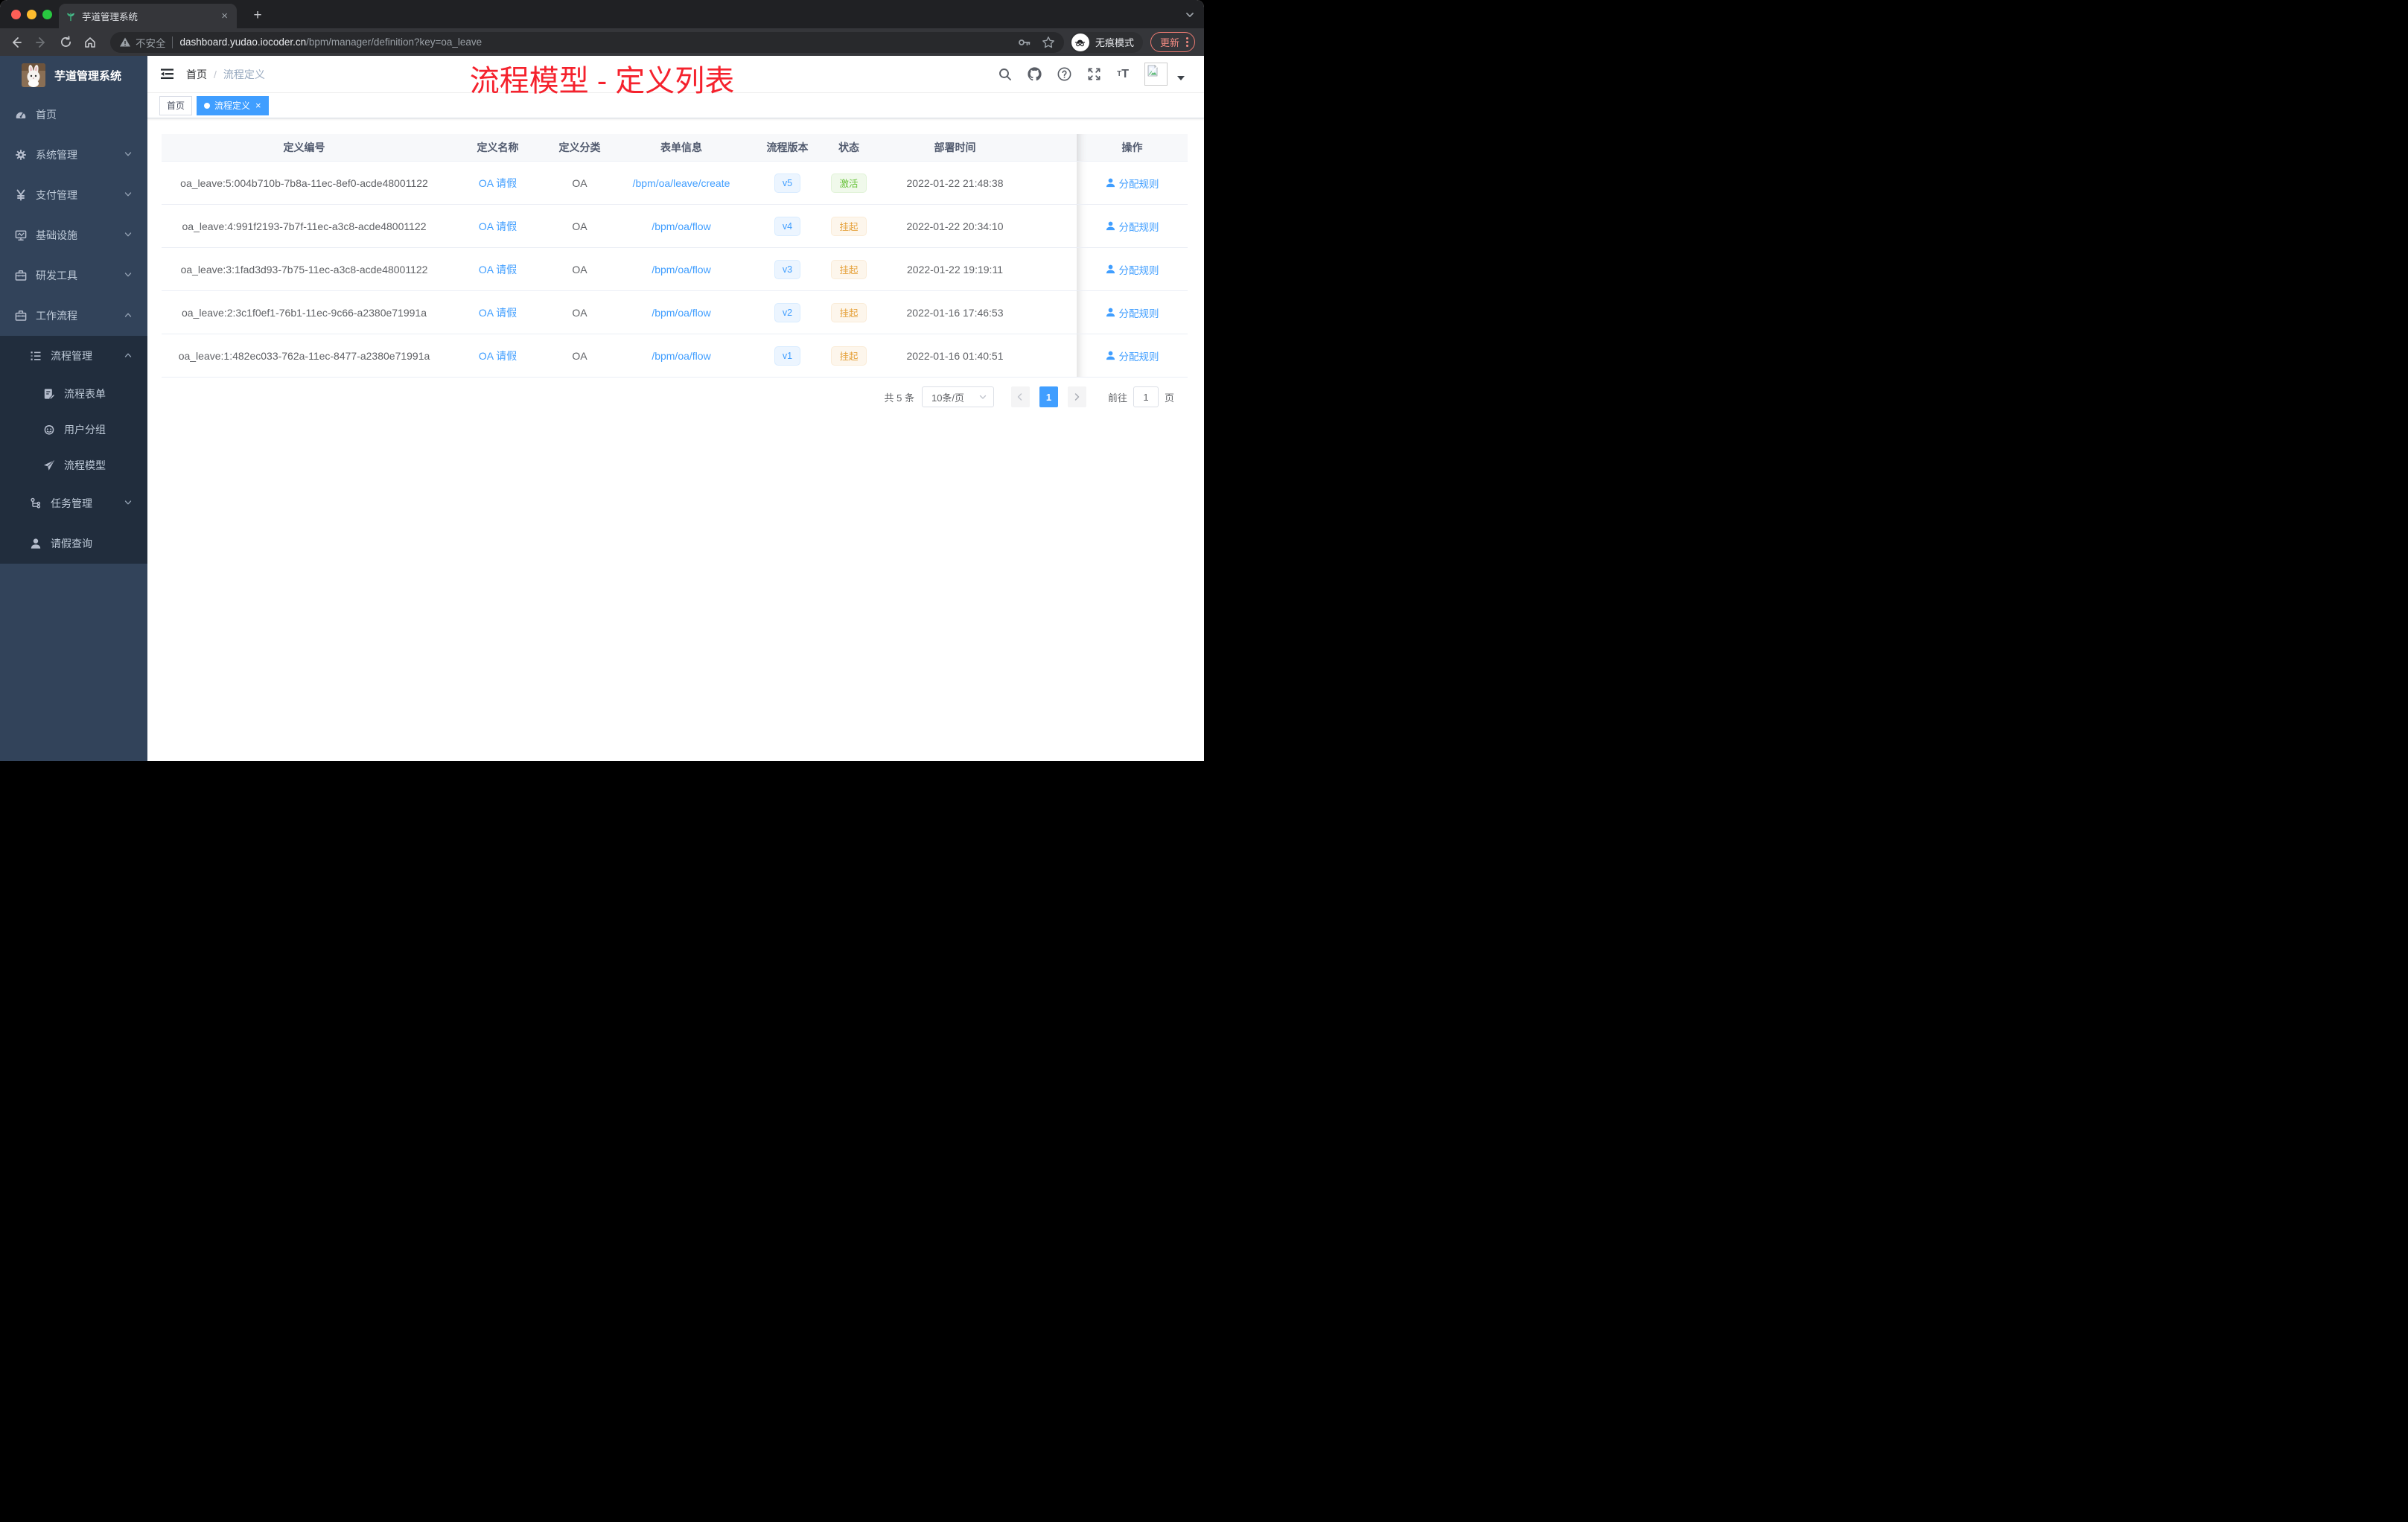 This screenshot has width=2408, height=1522. Describe the element at coordinates (233, 105) in the screenshot. I see `tag-process-definition: 流程定义 ×` at that location.